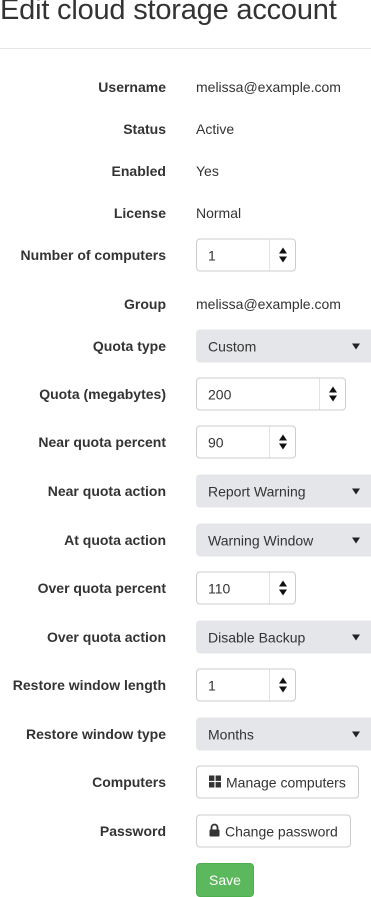 The height and width of the screenshot is (897, 371). What do you see at coordinates (185, 540) in the screenshot?
I see `at-quota-action-row: At quota action Warning Window` at bounding box center [185, 540].